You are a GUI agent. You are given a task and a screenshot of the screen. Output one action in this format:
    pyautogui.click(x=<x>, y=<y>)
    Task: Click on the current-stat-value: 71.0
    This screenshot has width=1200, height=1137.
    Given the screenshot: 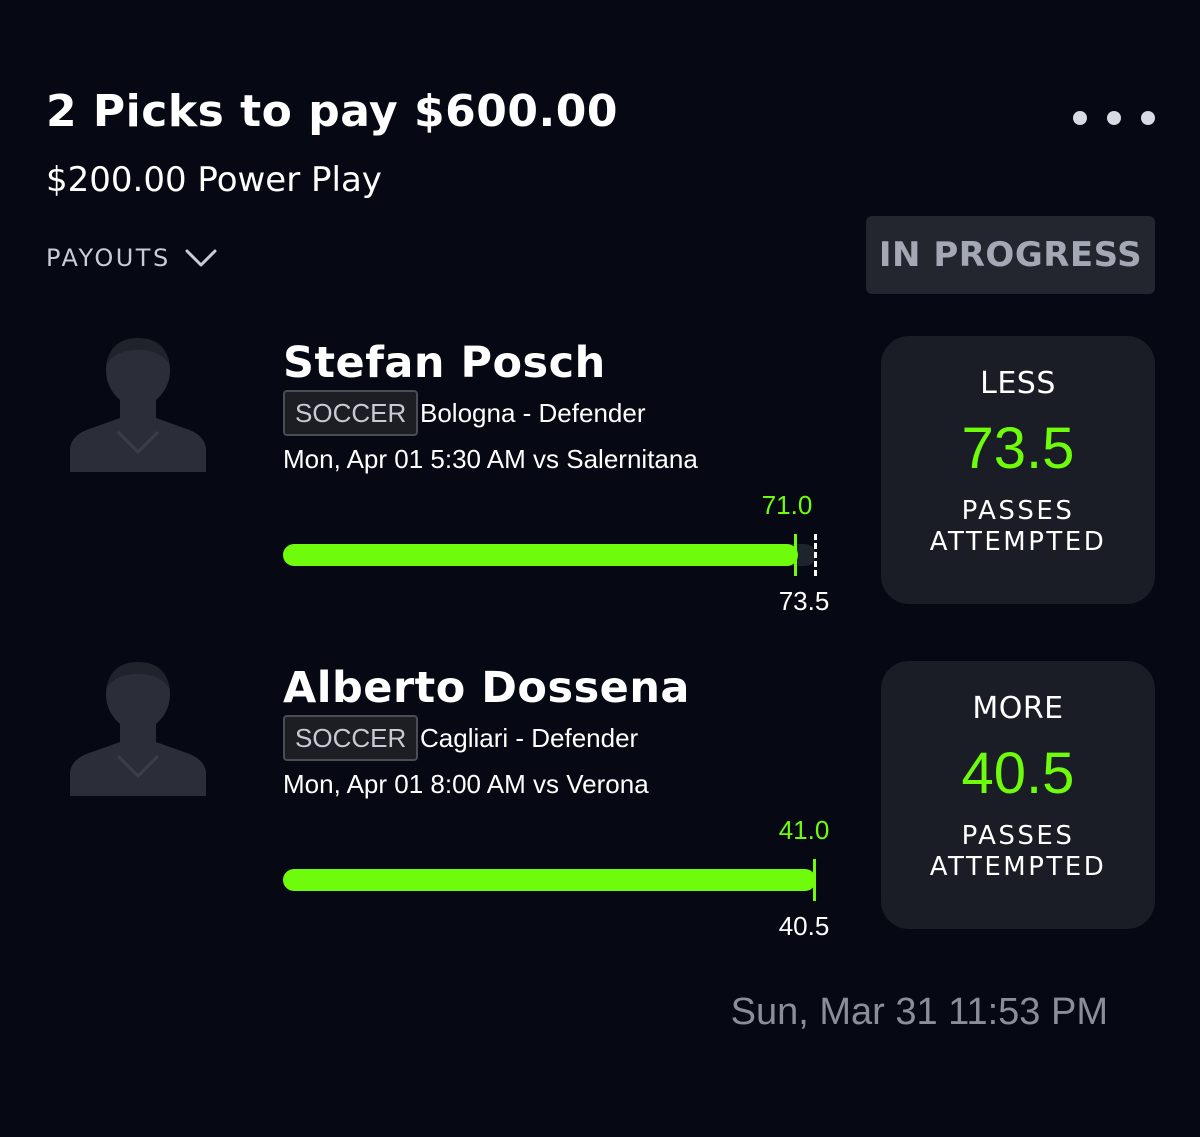 What is the action you would take?
    pyautogui.click(x=787, y=505)
    